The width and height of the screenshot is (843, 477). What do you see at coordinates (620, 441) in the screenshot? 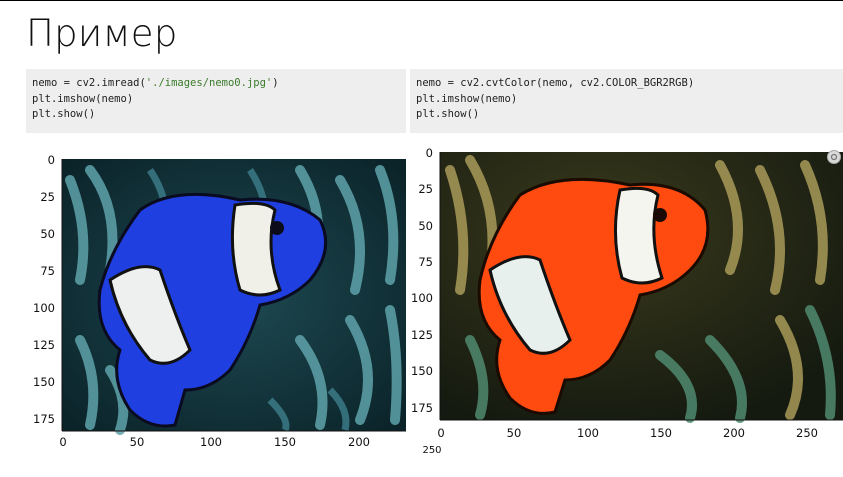
I see `x-axis: 0 50 100 150 200 250 250` at bounding box center [620, 441].